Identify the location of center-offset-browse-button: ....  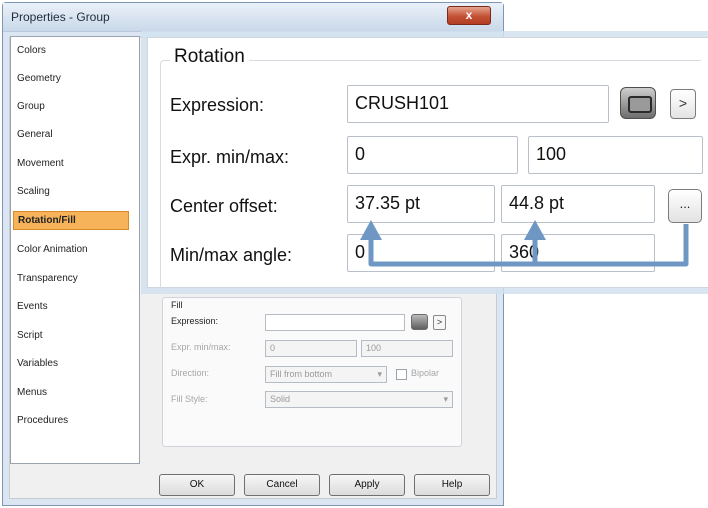
(685, 206).